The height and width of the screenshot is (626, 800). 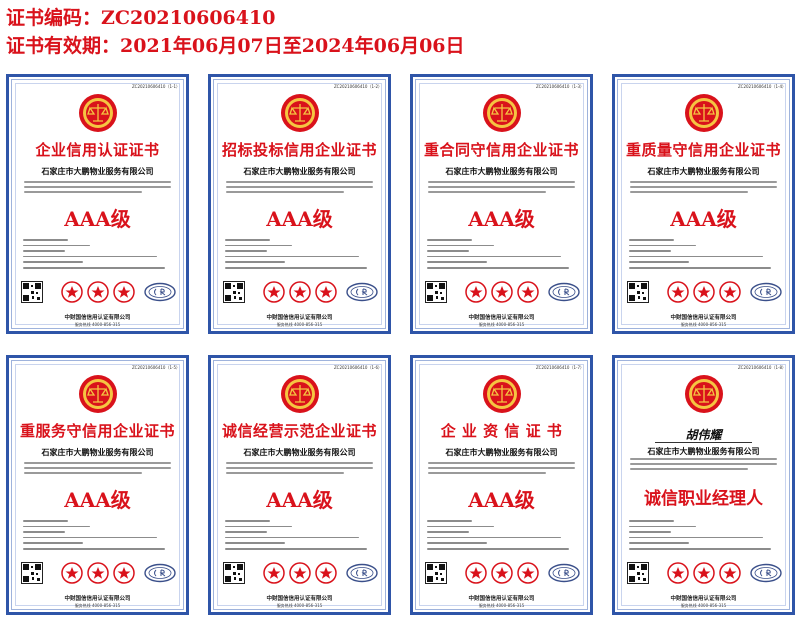 What do you see at coordinates (761, 367) in the screenshot?
I see `certificate-serial: ZC20210606410（1-8）` at bounding box center [761, 367].